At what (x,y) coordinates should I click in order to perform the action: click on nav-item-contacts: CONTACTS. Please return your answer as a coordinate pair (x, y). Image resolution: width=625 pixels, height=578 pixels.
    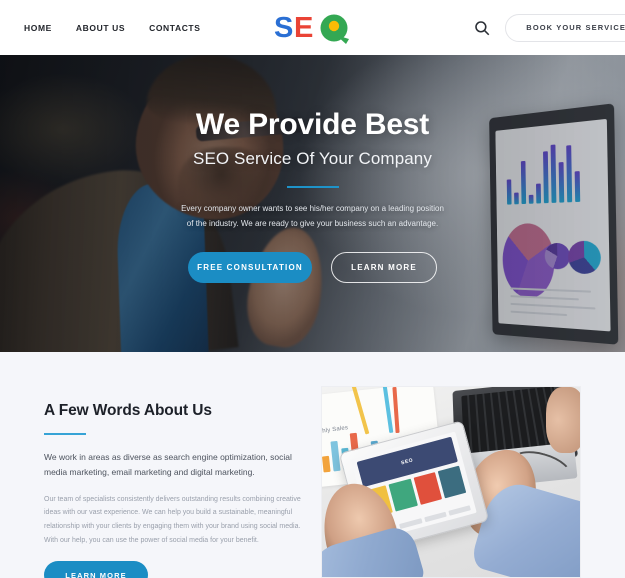
    Looking at the image, I should click on (174, 28).